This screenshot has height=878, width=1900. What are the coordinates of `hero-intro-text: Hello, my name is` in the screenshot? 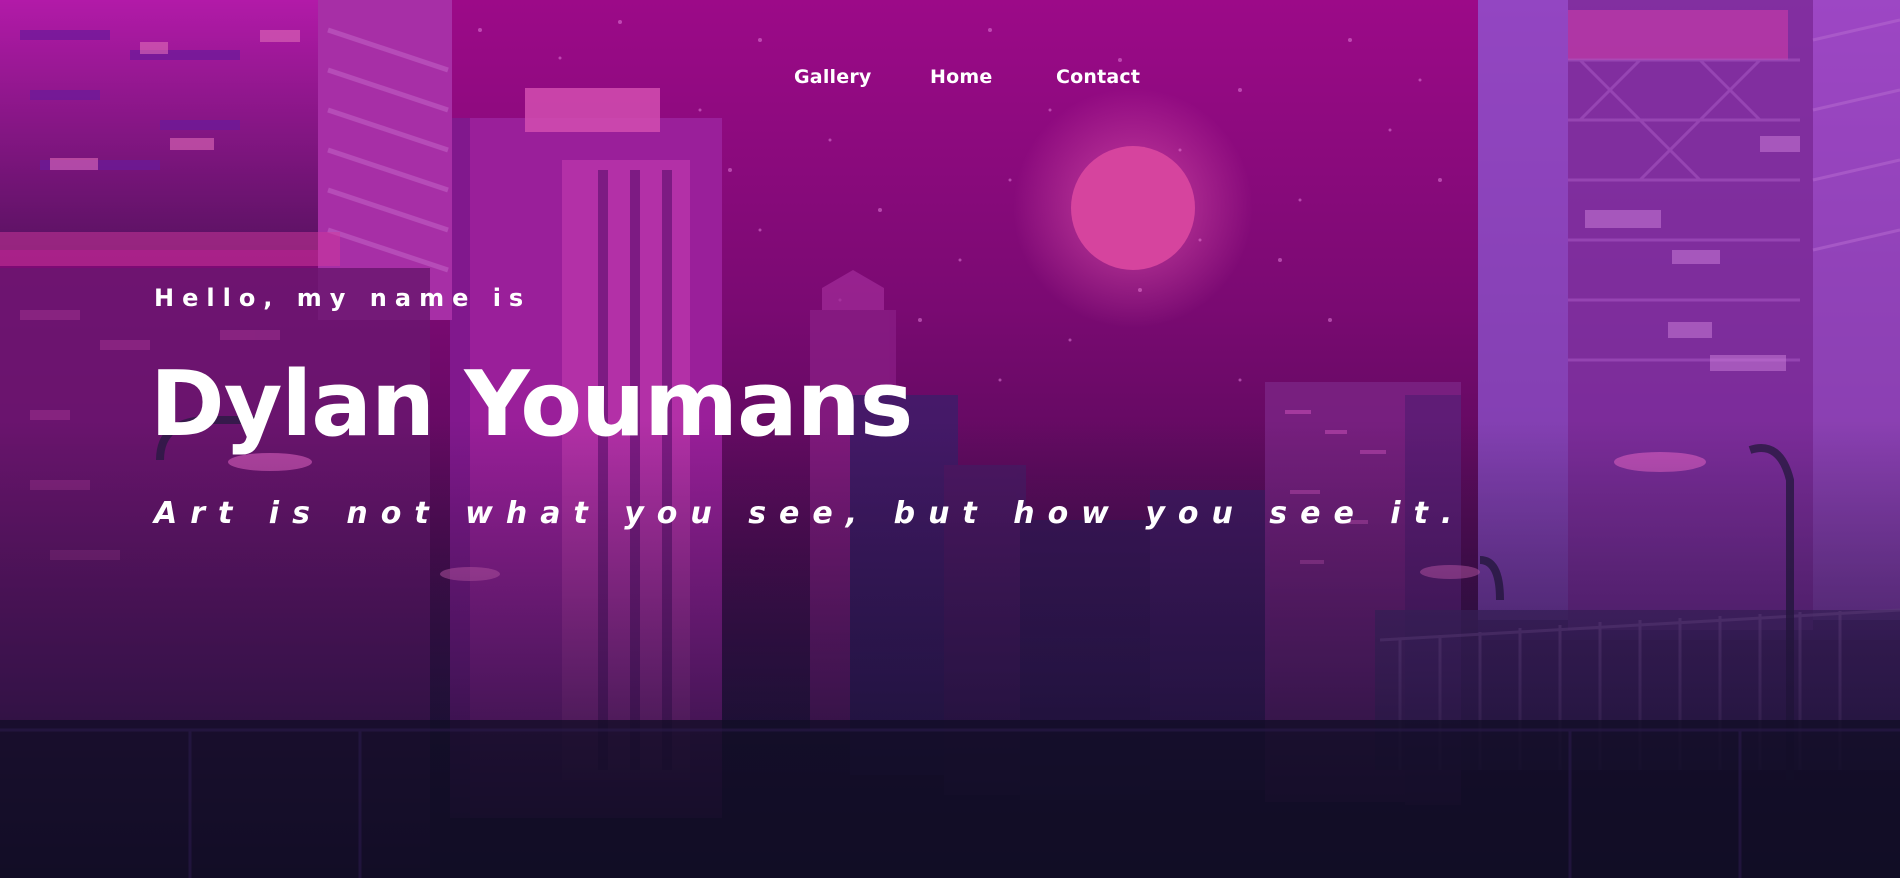 It's located at (343, 298).